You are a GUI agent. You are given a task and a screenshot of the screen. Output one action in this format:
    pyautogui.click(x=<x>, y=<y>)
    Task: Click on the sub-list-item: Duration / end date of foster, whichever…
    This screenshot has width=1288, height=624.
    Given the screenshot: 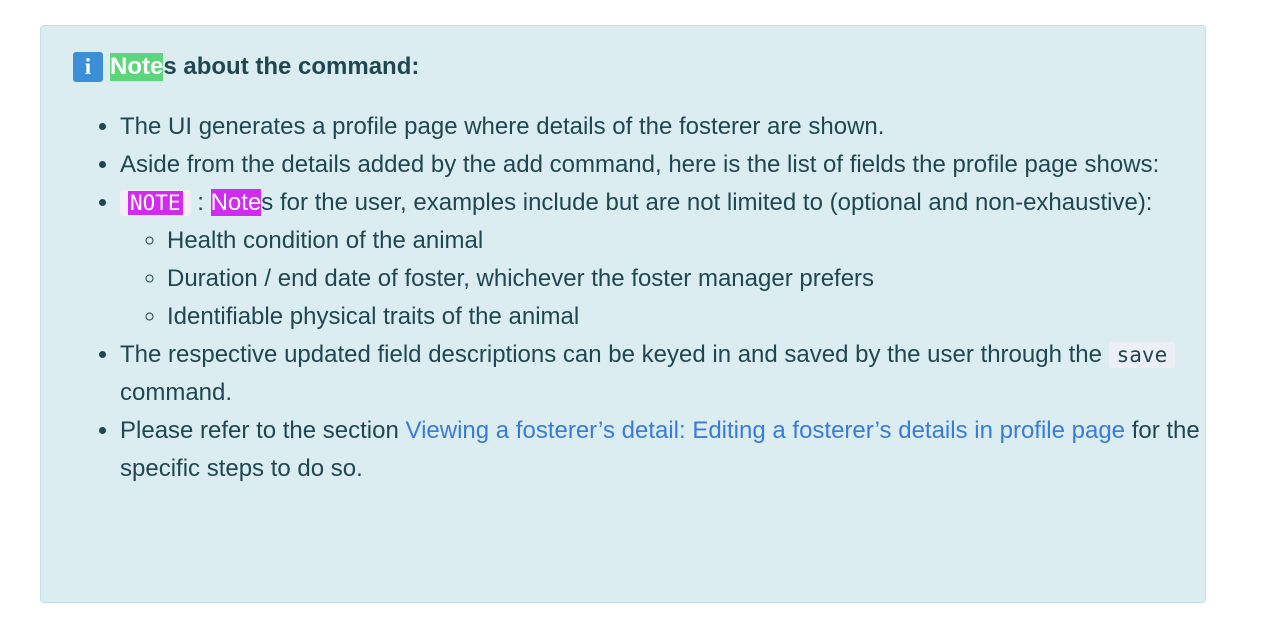 What is the action you would take?
    pyautogui.click(x=683, y=279)
    